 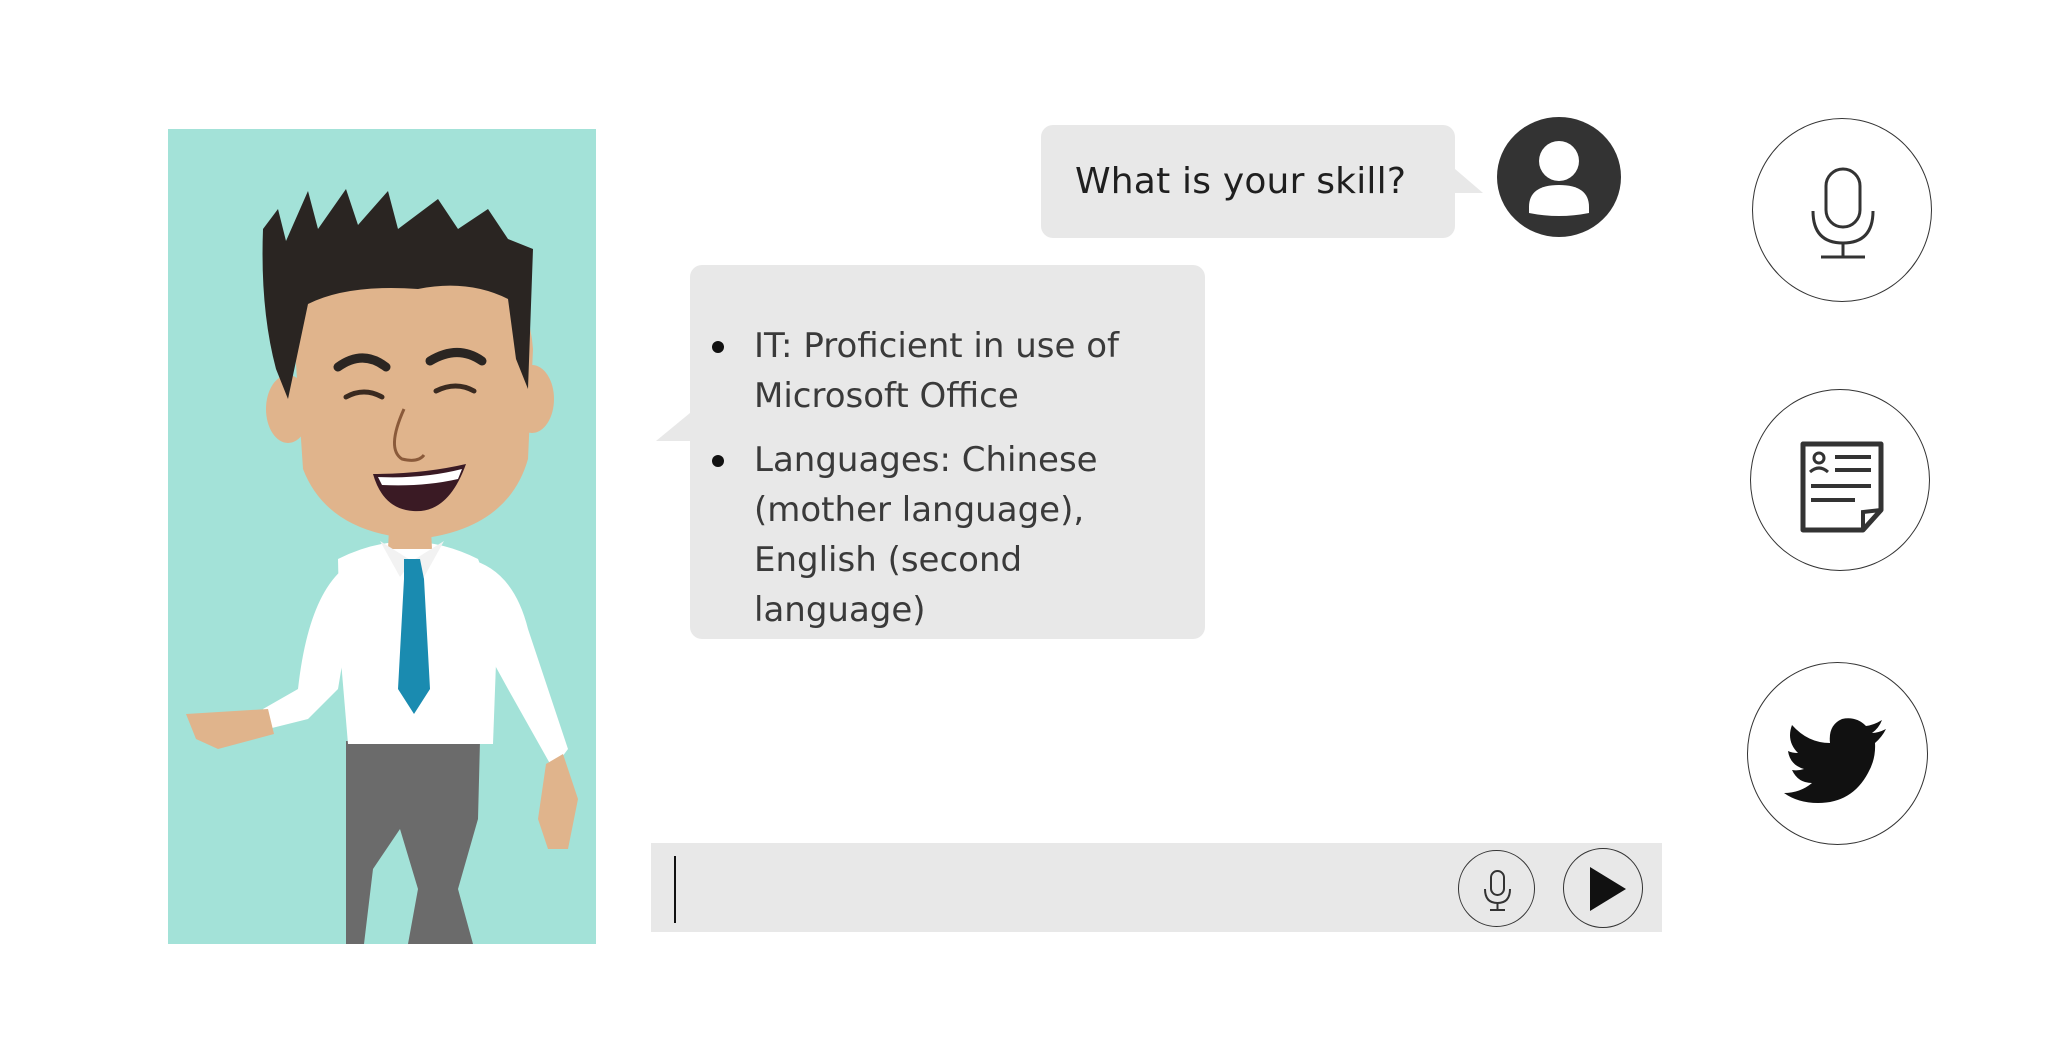 What do you see at coordinates (382, 566) in the screenshot?
I see `cartoon-man-illustration` at bounding box center [382, 566].